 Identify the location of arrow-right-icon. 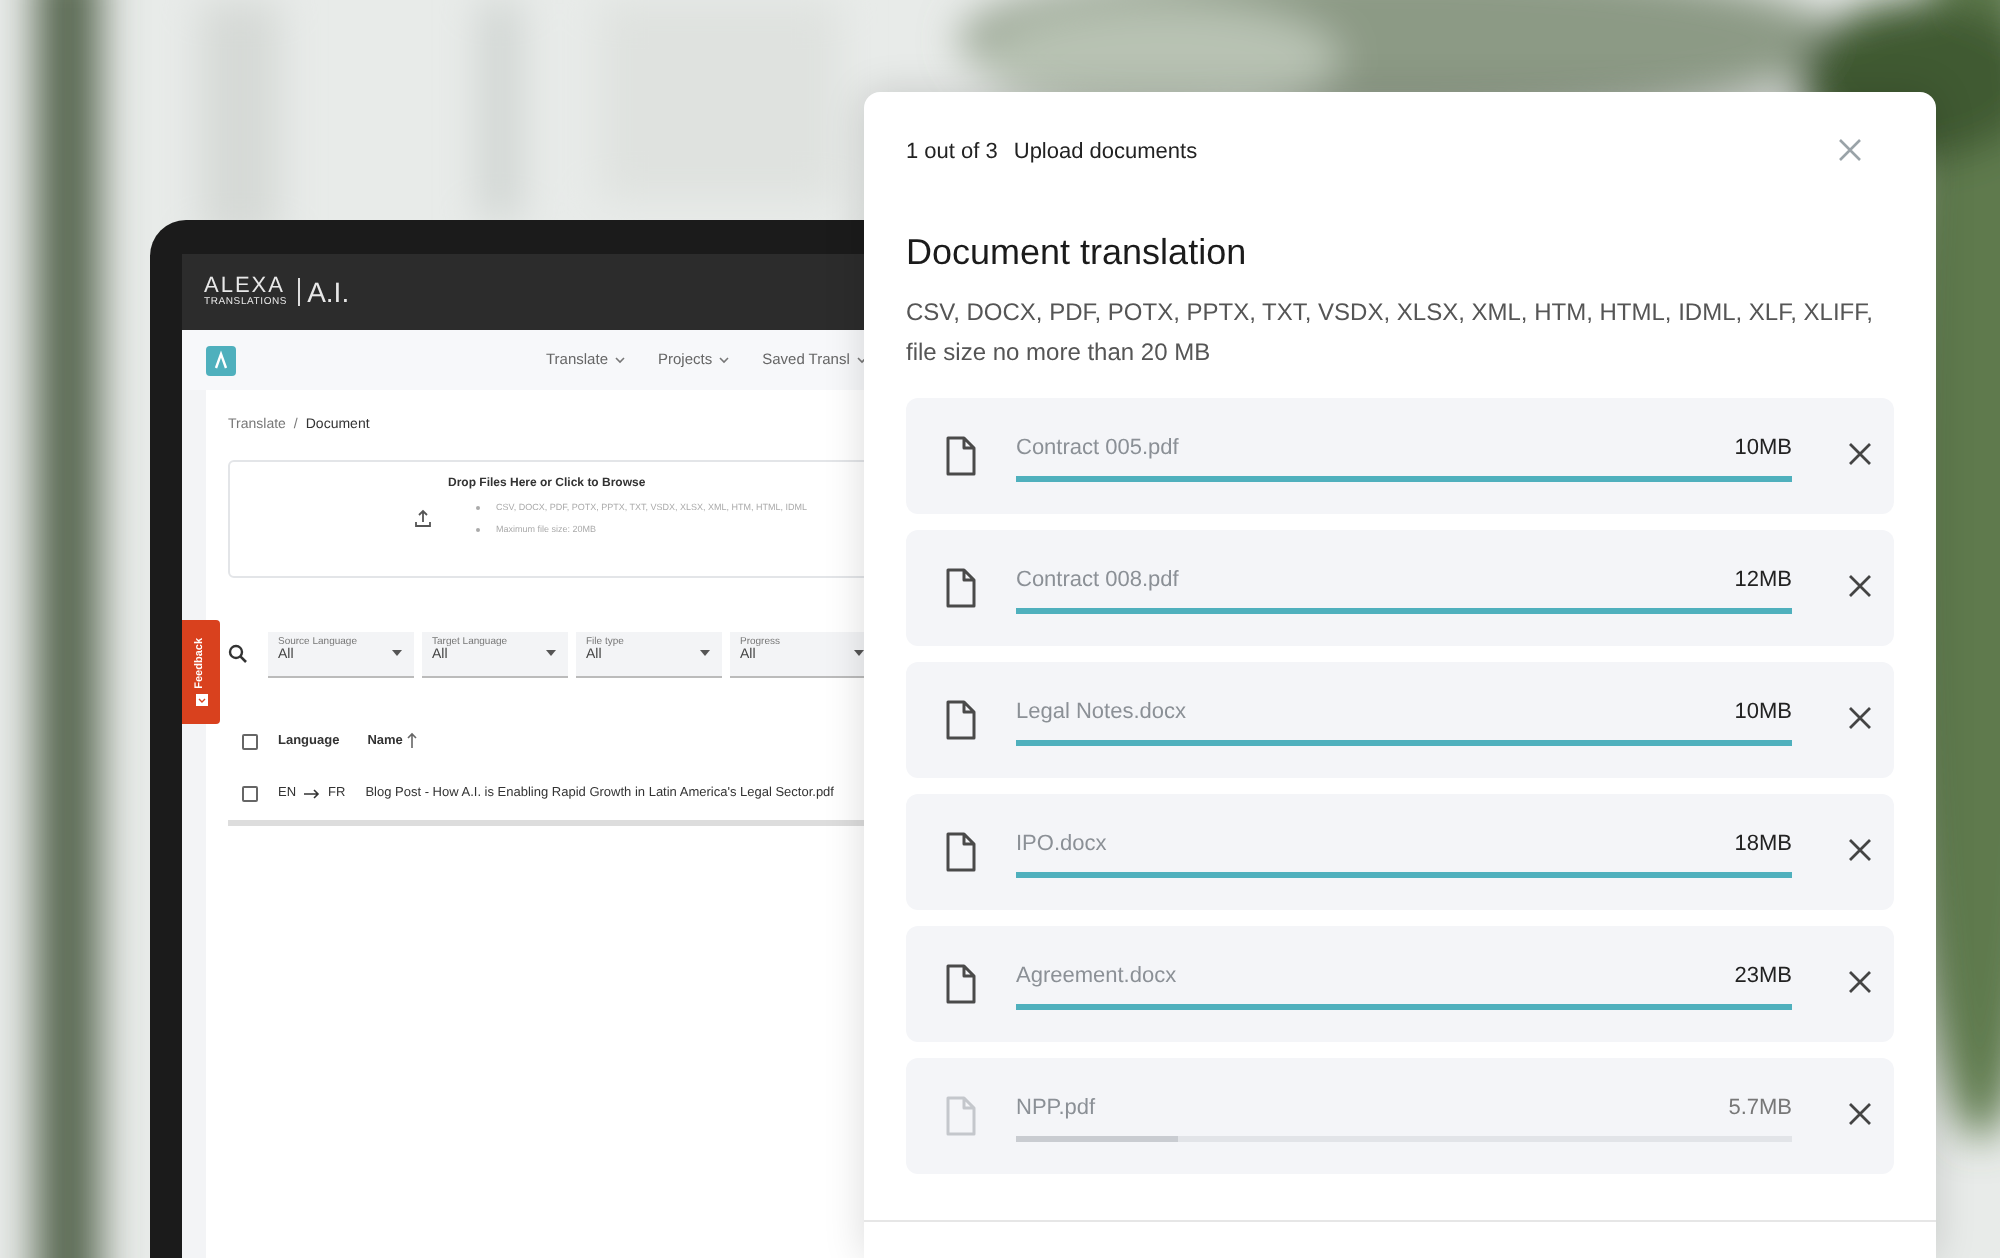
(312, 793).